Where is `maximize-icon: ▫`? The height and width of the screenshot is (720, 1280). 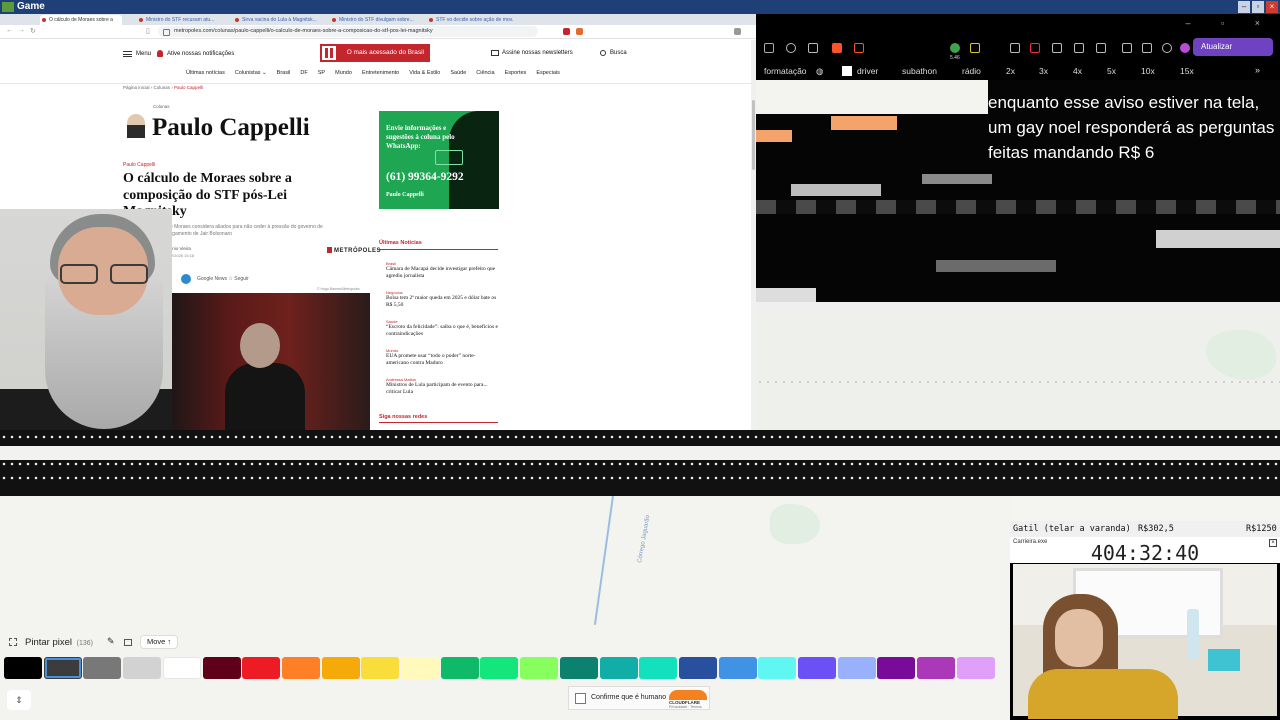 maximize-icon: ▫ is located at coordinates (1258, 7).